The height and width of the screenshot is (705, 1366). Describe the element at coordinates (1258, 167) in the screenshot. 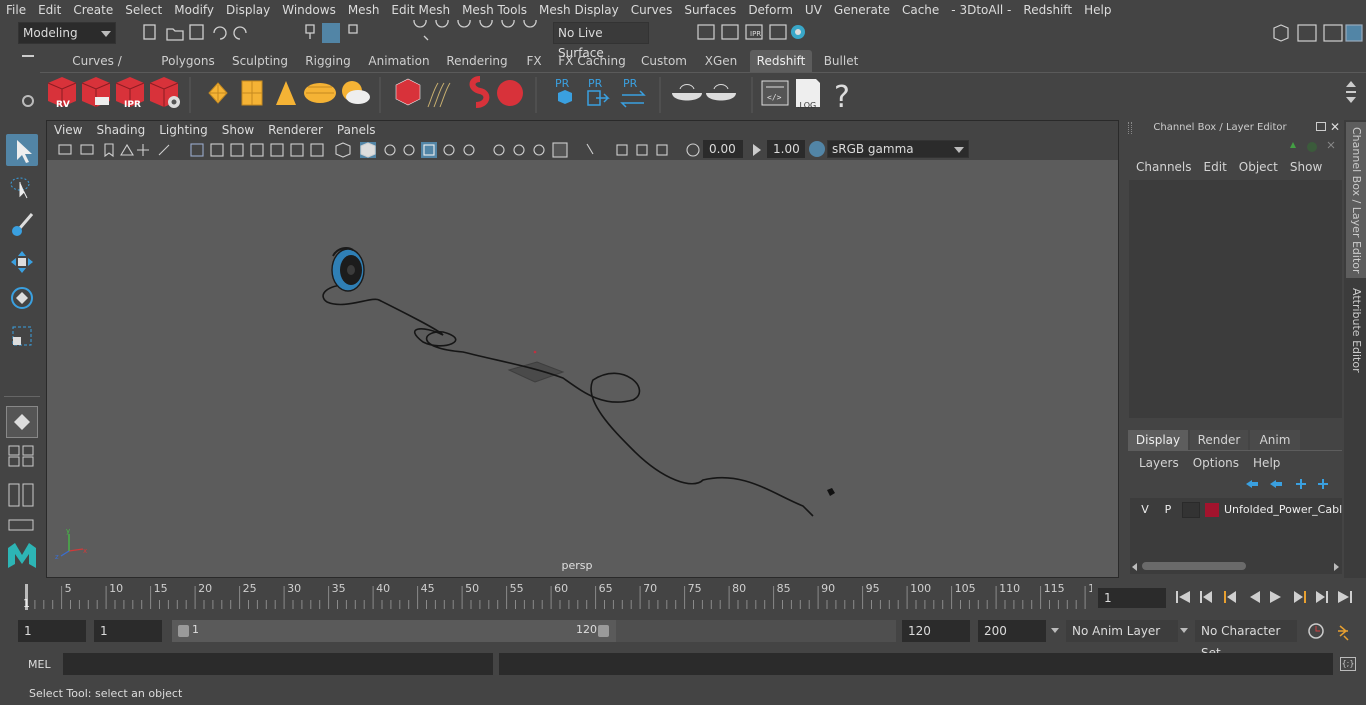

I see `channel-box-menu-object: Object` at that location.